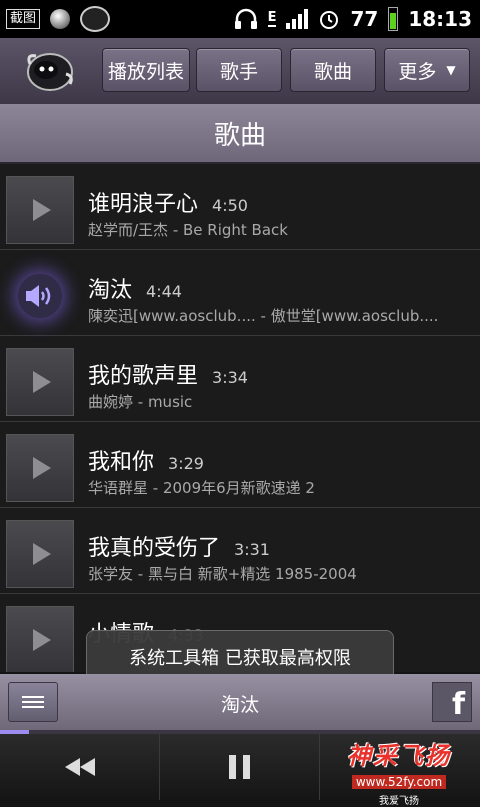 The width and height of the screenshot is (480, 807). What do you see at coordinates (143, 204) in the screenshot?
I see `song-title: 谁明浪子心` at bounding box center [143, 204].